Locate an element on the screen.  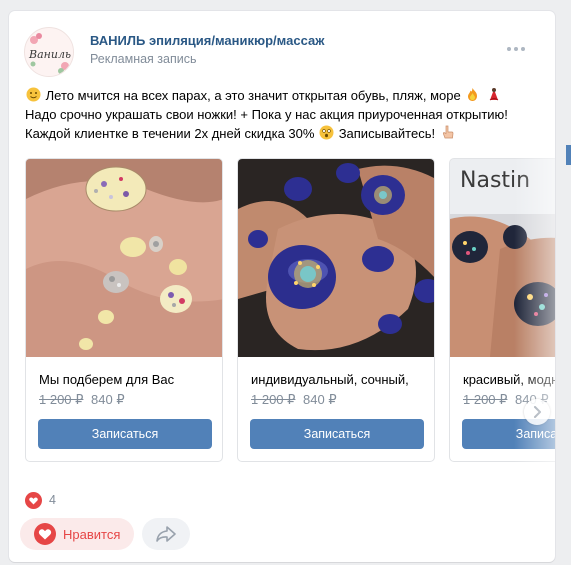
fire-emoji is located at coordinates (473, 94).